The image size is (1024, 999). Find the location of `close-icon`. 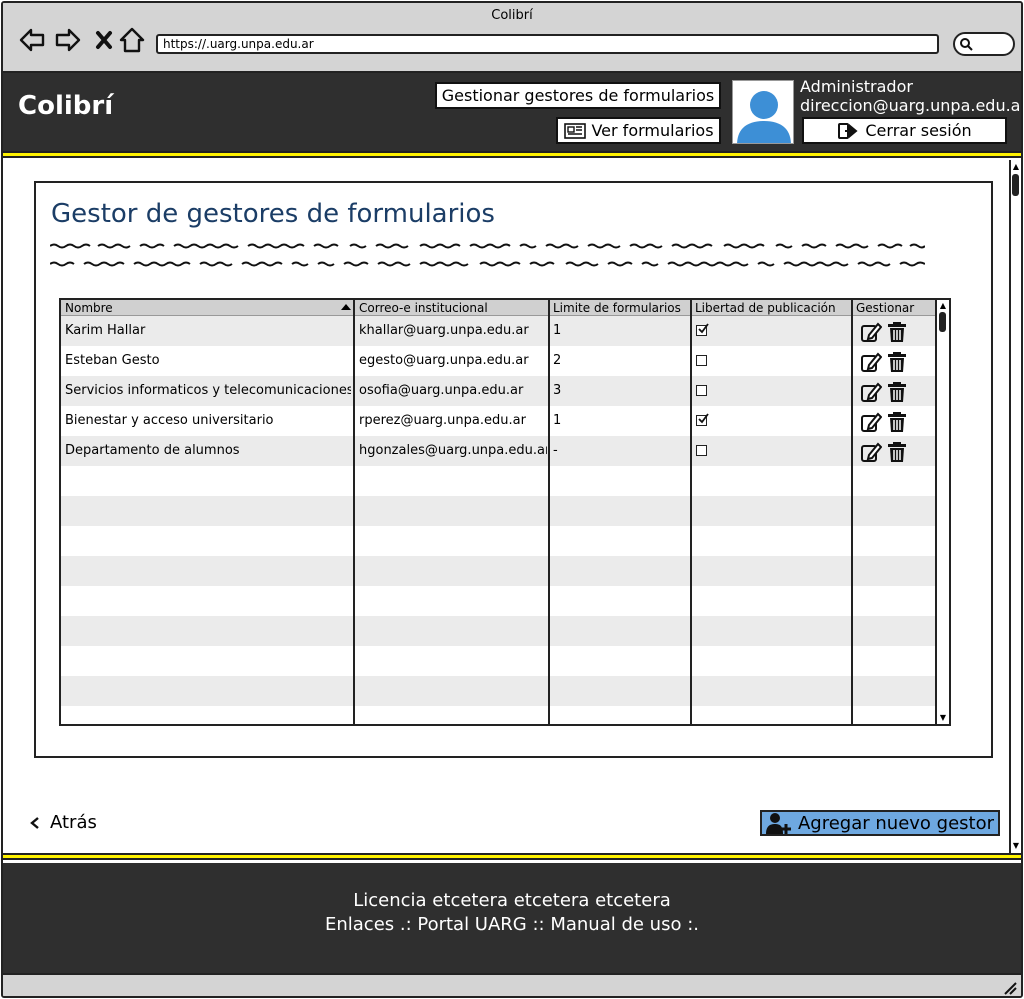

close-icon is located at coordinates (104, 40).